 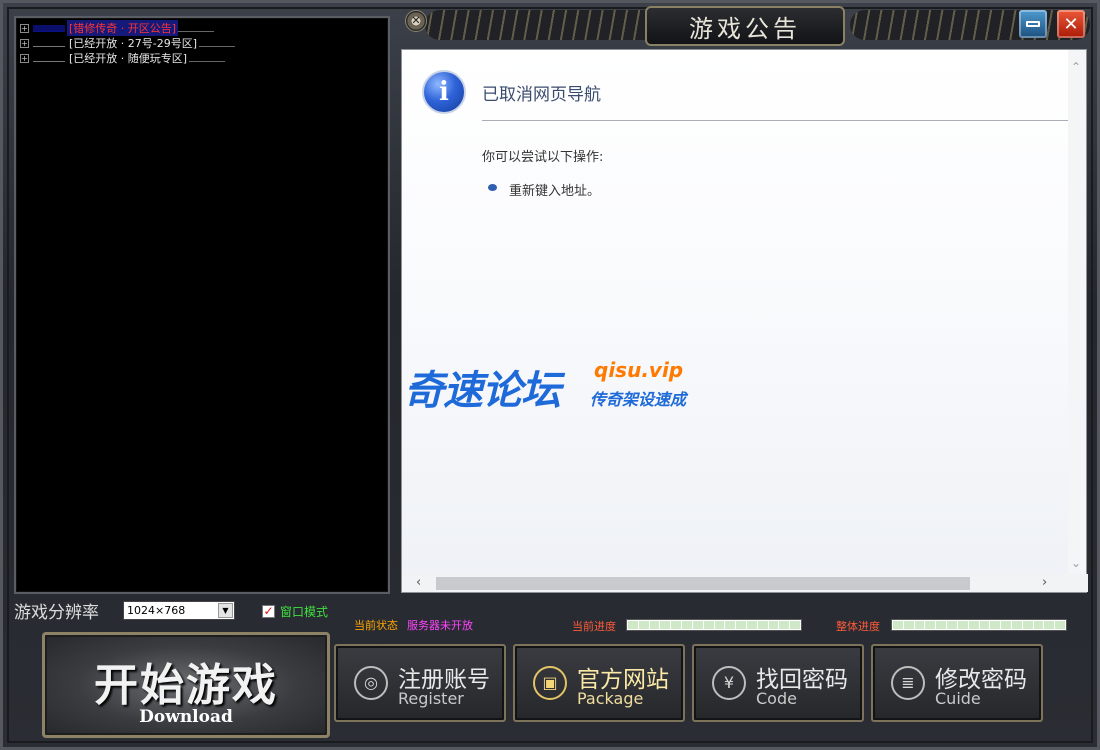 What do you see at coordinates (958, 698) in the screenshot?
I see `change-password-sublabel: Cuide` at bounding box center [958, 698].